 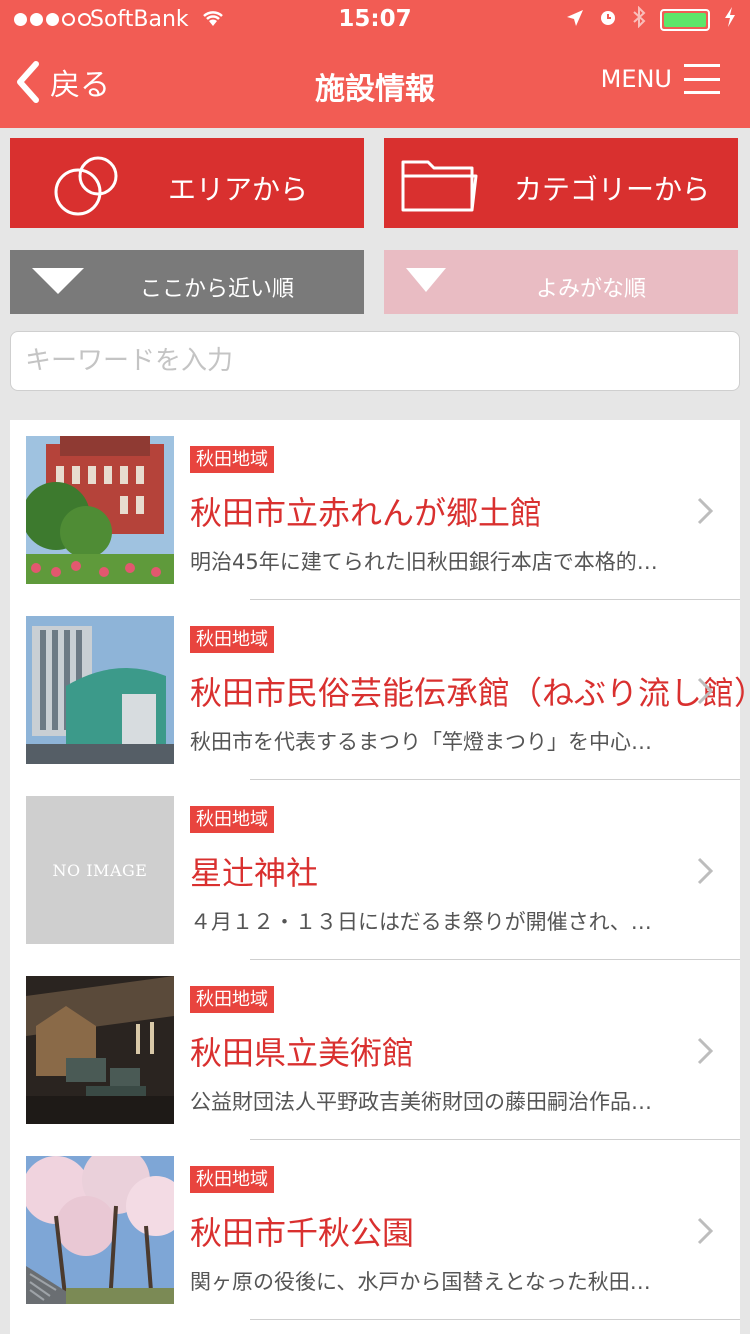 I want to click on status-bar: SoftBank 15:07, so click(x=375, y=20).